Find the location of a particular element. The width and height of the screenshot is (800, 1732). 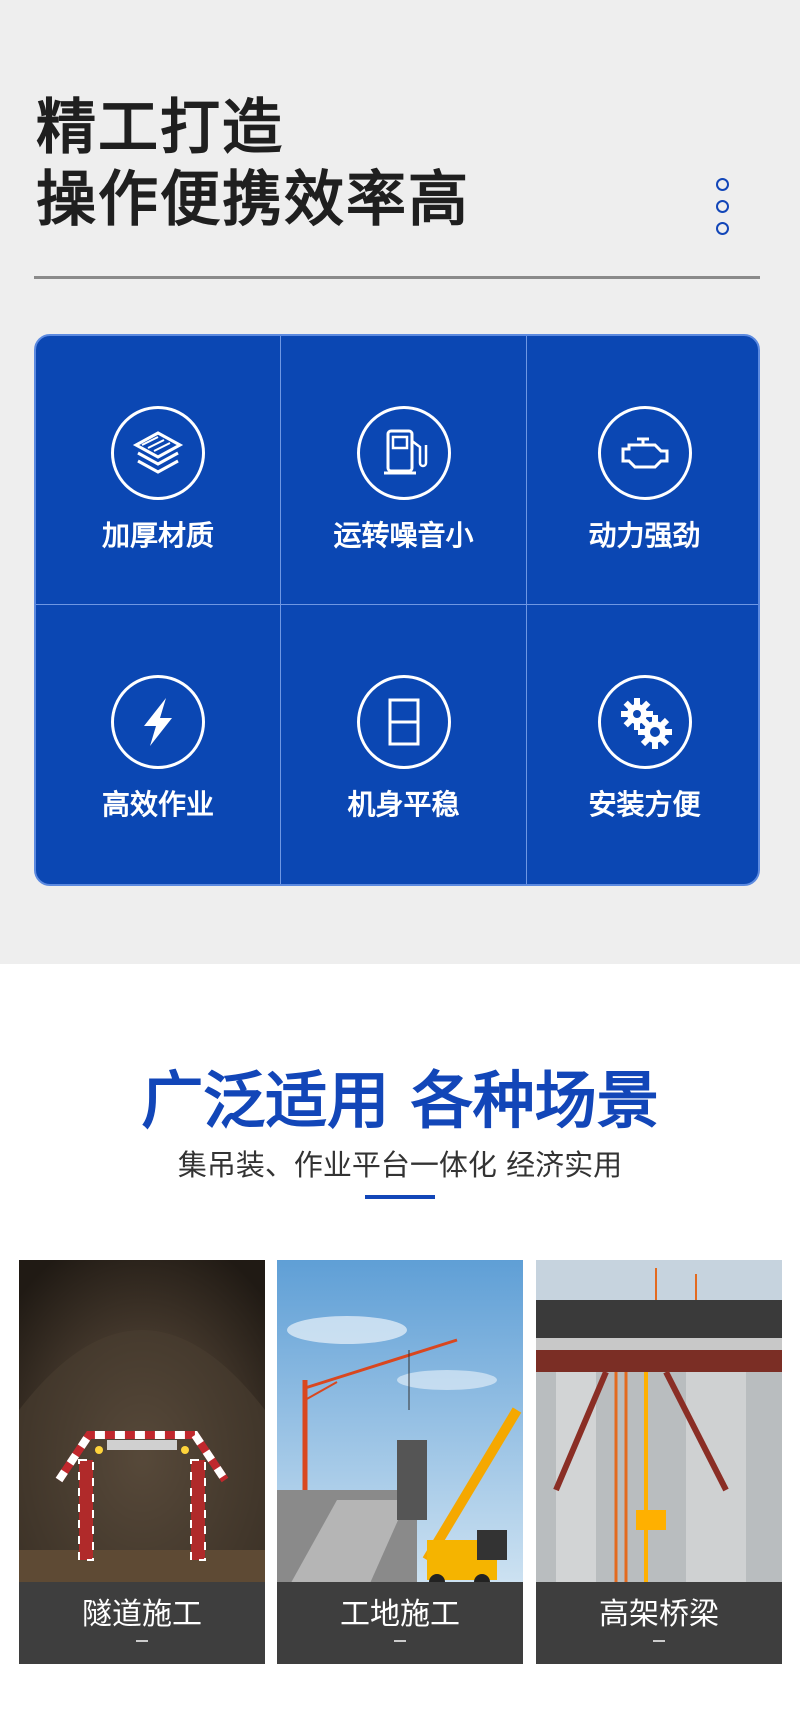

feature-label: 动力强劲 is located at coordinates (644, 535).